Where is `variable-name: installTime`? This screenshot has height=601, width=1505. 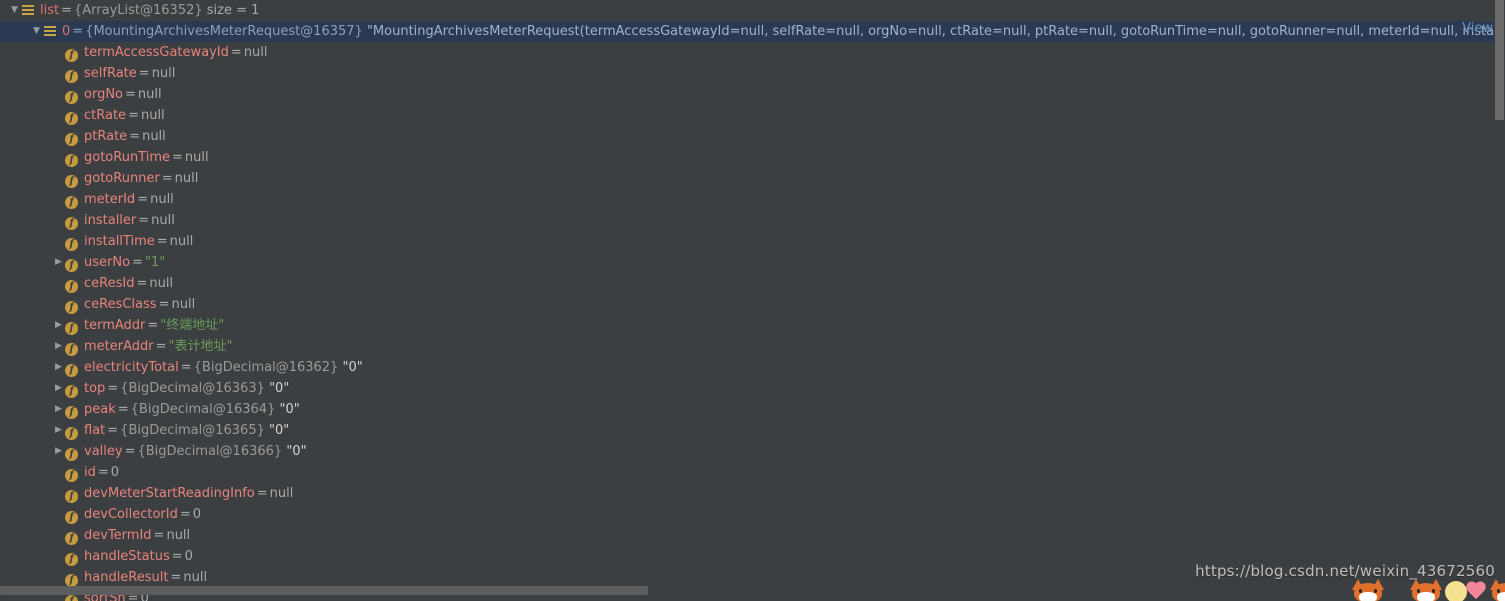
variable-name: installTime is located at coordinates (119, 241).